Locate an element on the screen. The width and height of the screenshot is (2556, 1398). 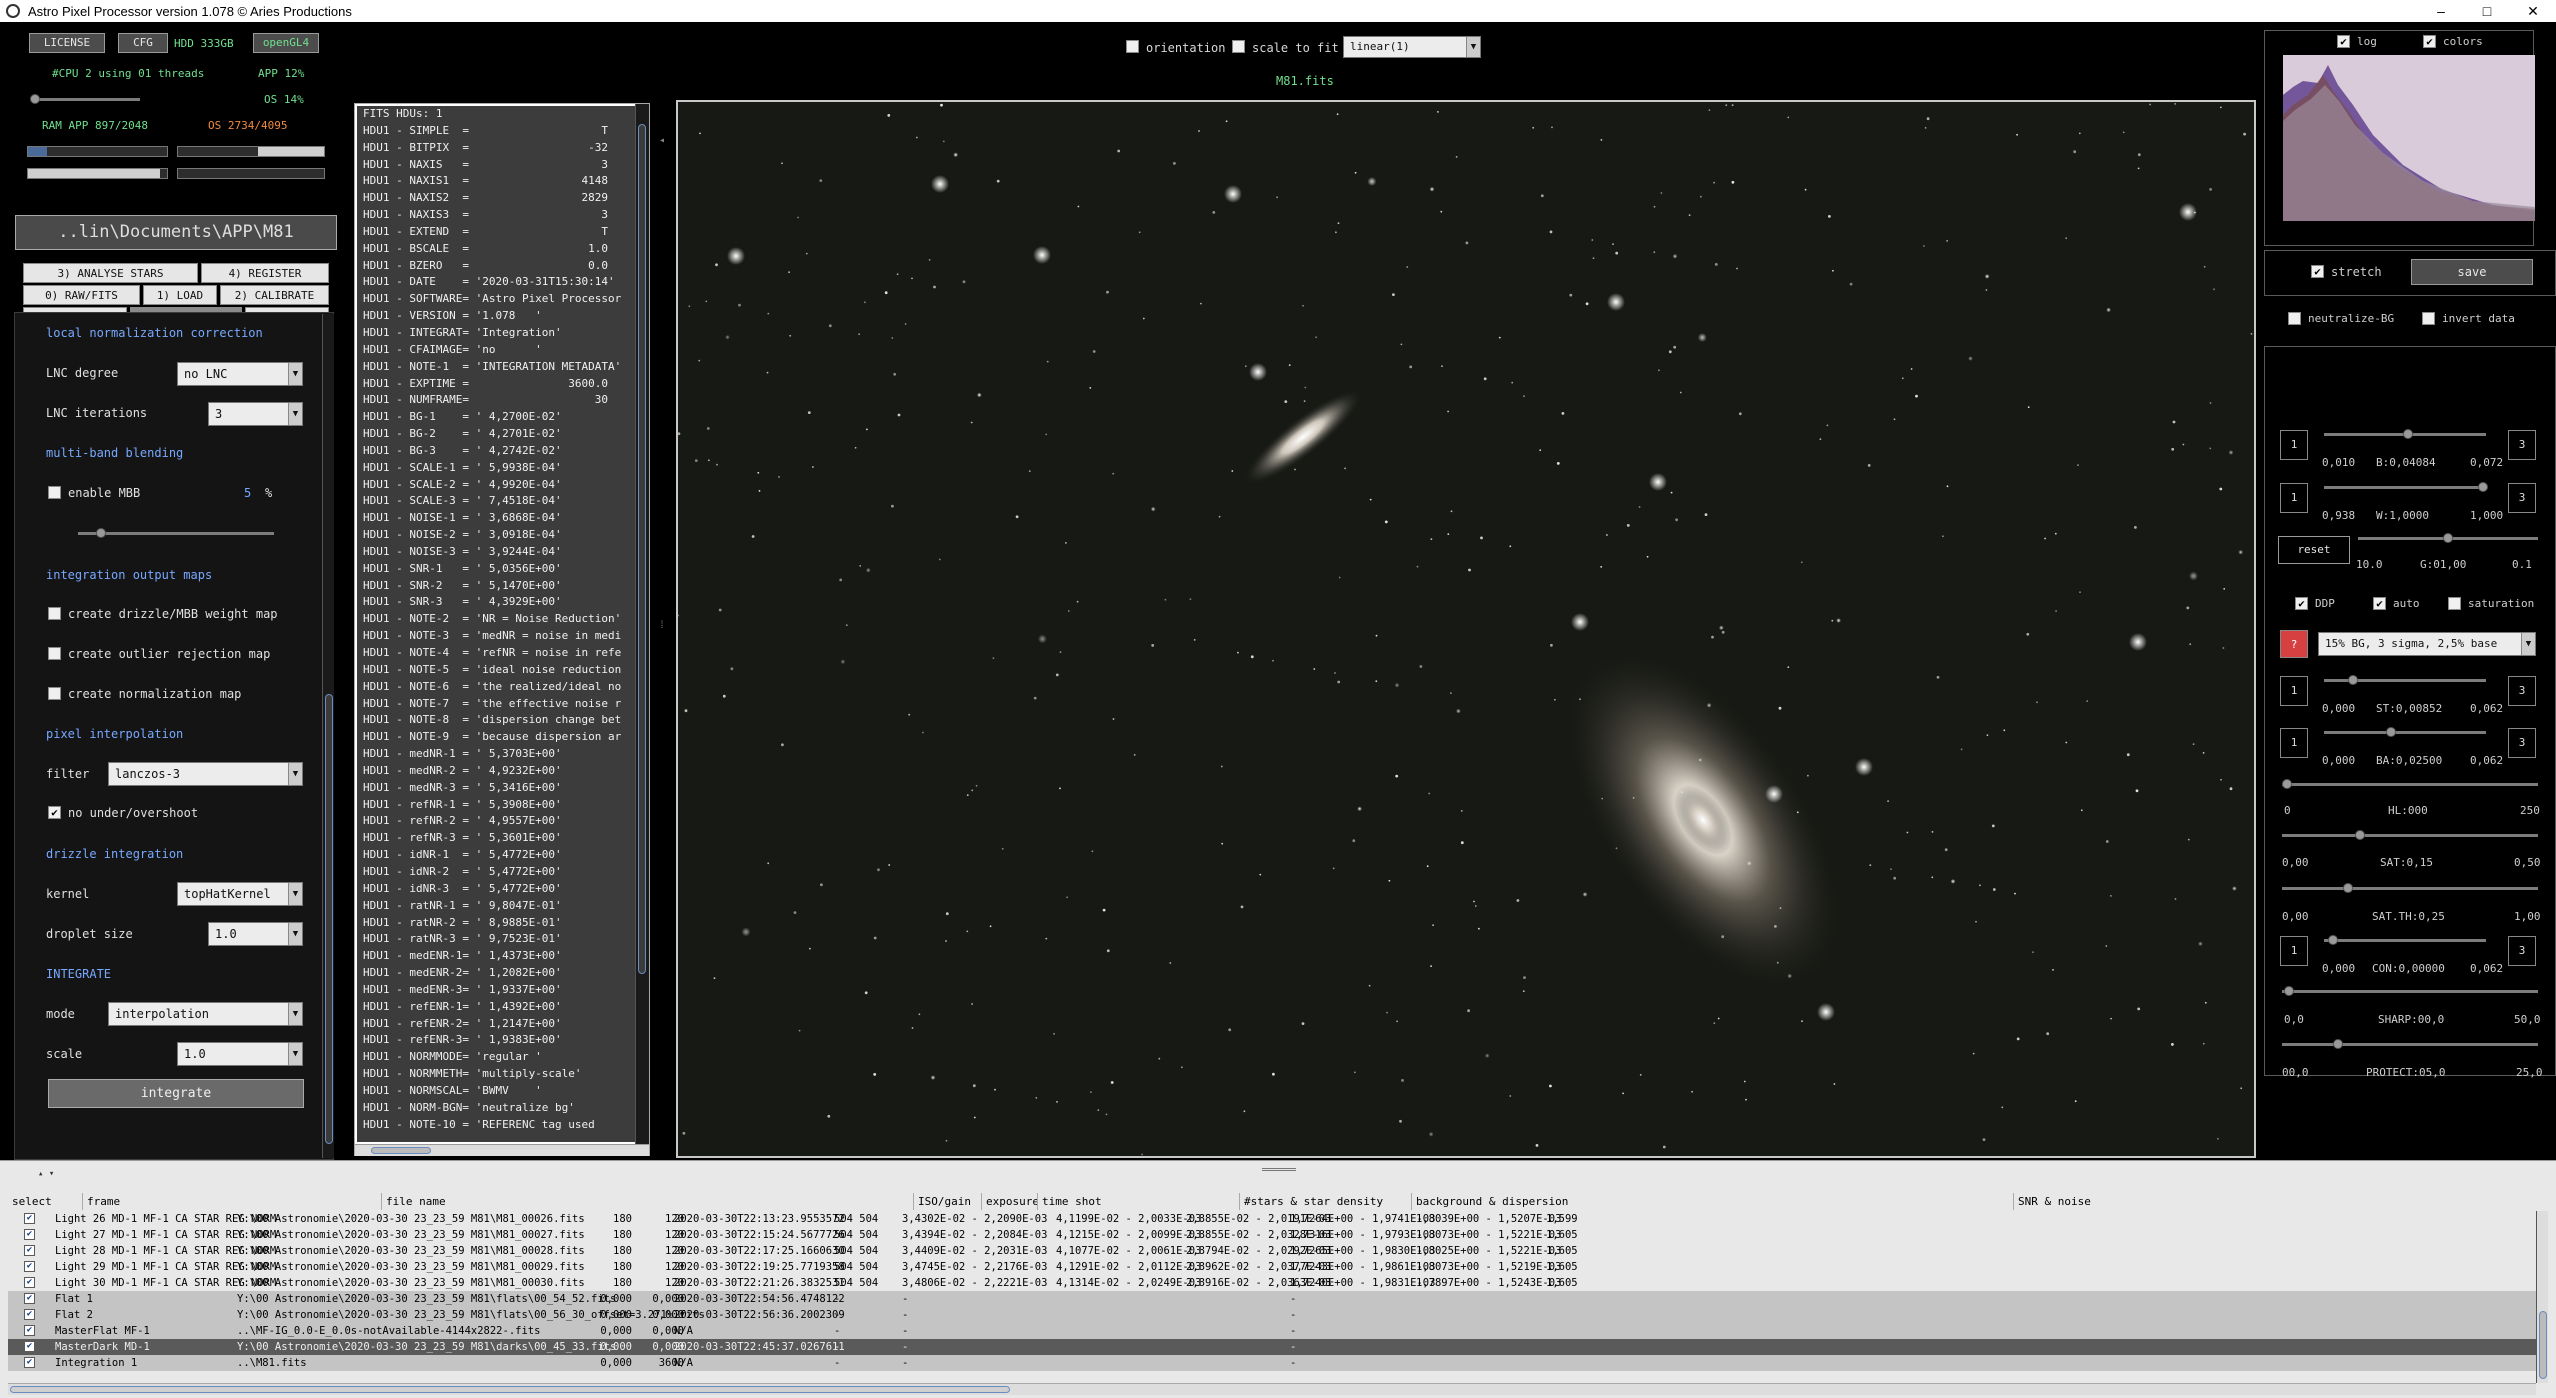
w-slider-thumb is located at coordinates (2483, 487).